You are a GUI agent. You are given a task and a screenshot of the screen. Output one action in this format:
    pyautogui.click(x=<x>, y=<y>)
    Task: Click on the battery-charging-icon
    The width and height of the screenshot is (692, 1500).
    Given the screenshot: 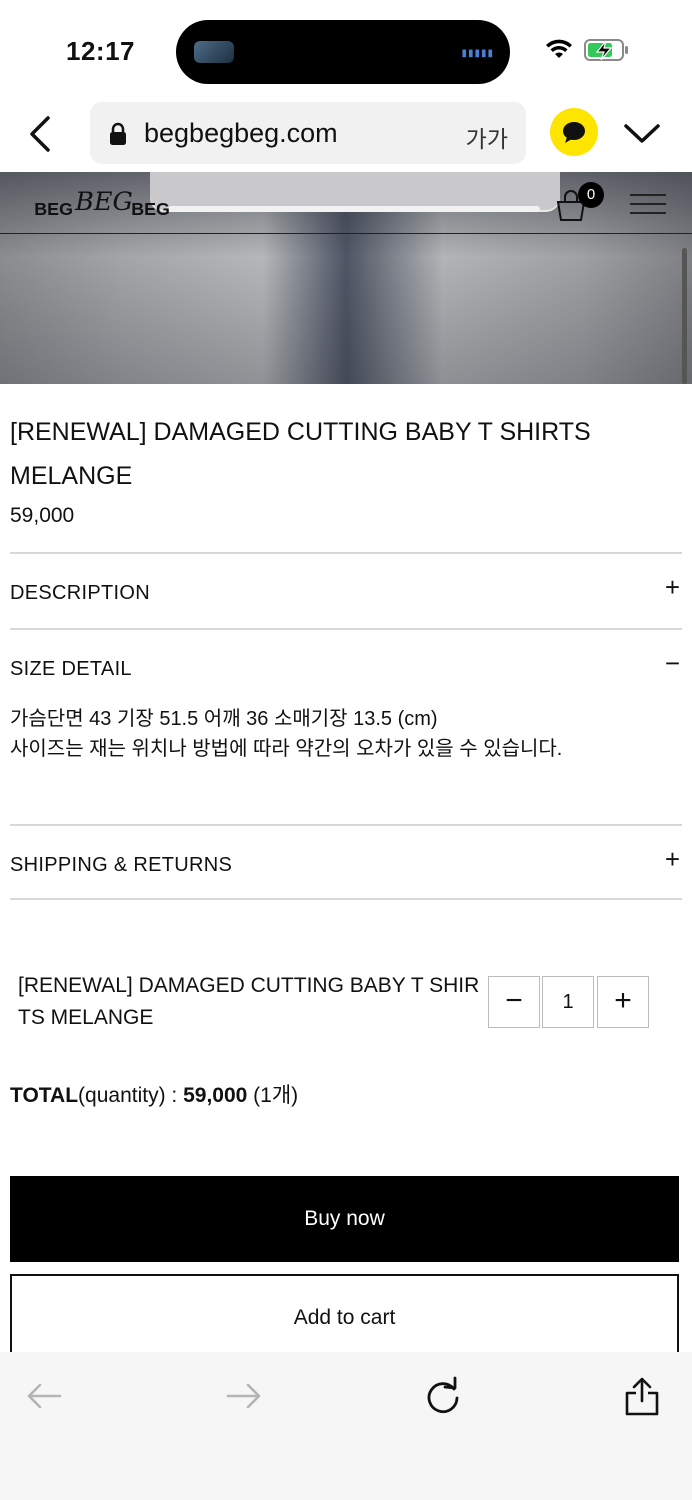 What is the action you would take?
    pyautogui.click(x=606, y=50)
    